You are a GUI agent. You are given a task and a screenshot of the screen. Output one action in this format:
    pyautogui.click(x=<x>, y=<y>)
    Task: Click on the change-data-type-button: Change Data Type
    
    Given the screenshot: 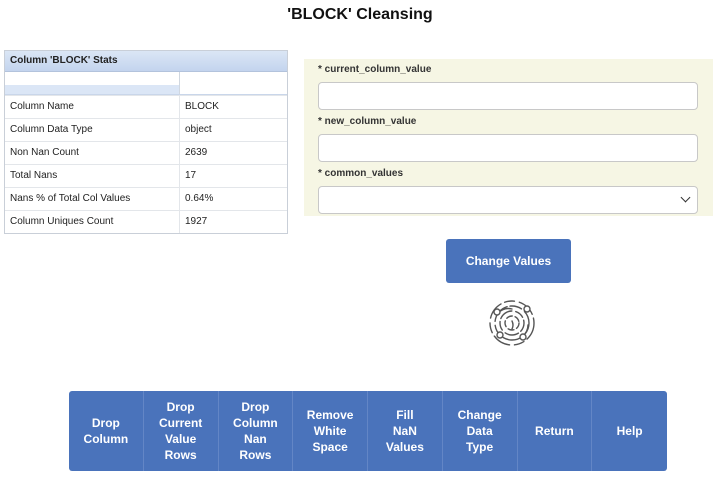 What is the action you would take?
    pyautogui.click(x=480, y=431)
    